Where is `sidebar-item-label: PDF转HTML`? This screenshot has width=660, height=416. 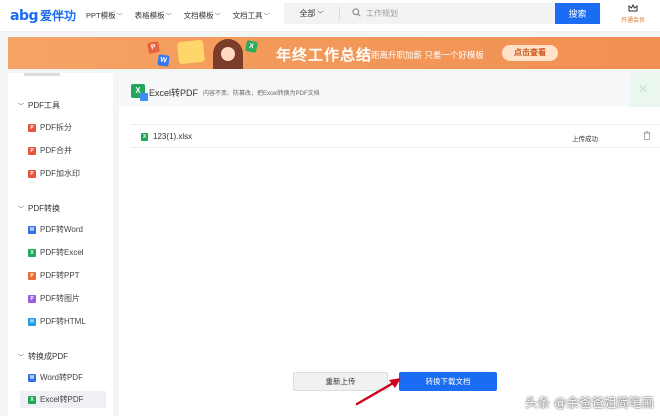
sidebar-item-label: PDF转HTML is located at coordinates (63, 321).